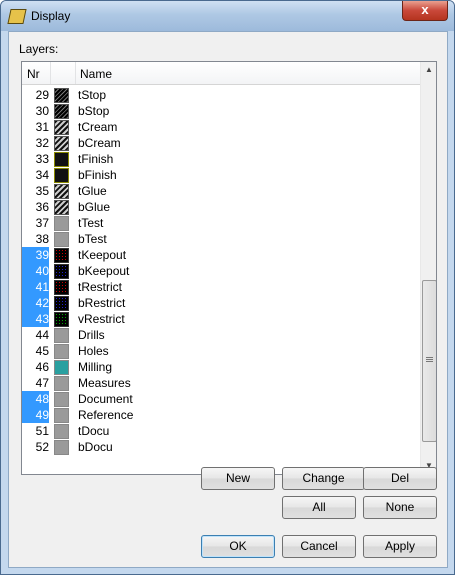 The image size is (455, 575). Describe the element at coordinates (221, 175) in the screenshot. I see `layer-row: 34 bFinish` at that location.